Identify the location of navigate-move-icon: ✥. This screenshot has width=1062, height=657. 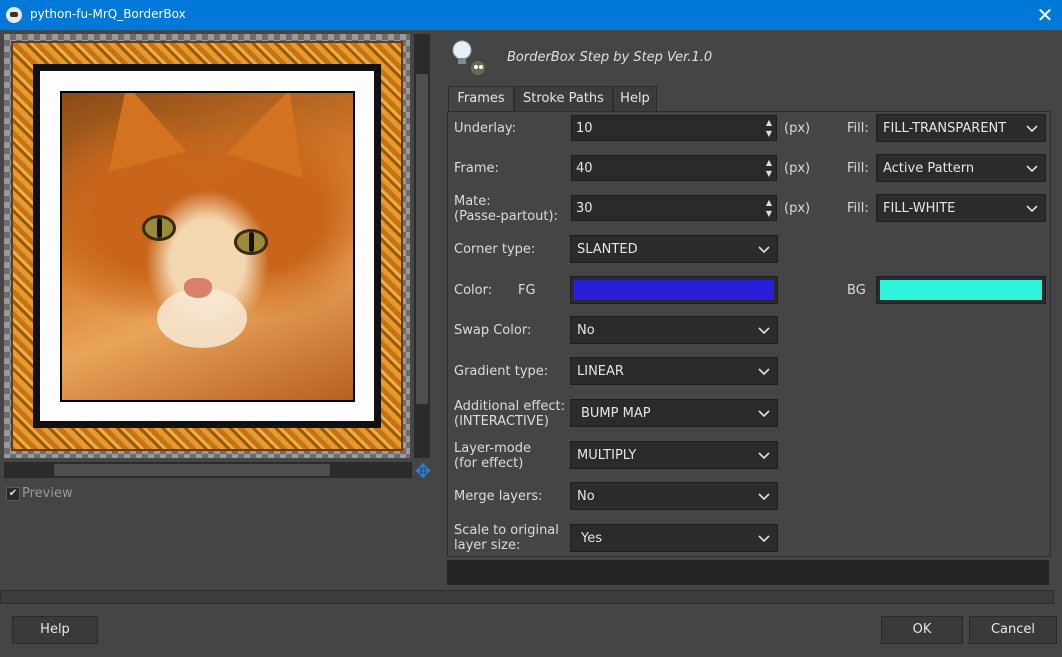
(423, 471).